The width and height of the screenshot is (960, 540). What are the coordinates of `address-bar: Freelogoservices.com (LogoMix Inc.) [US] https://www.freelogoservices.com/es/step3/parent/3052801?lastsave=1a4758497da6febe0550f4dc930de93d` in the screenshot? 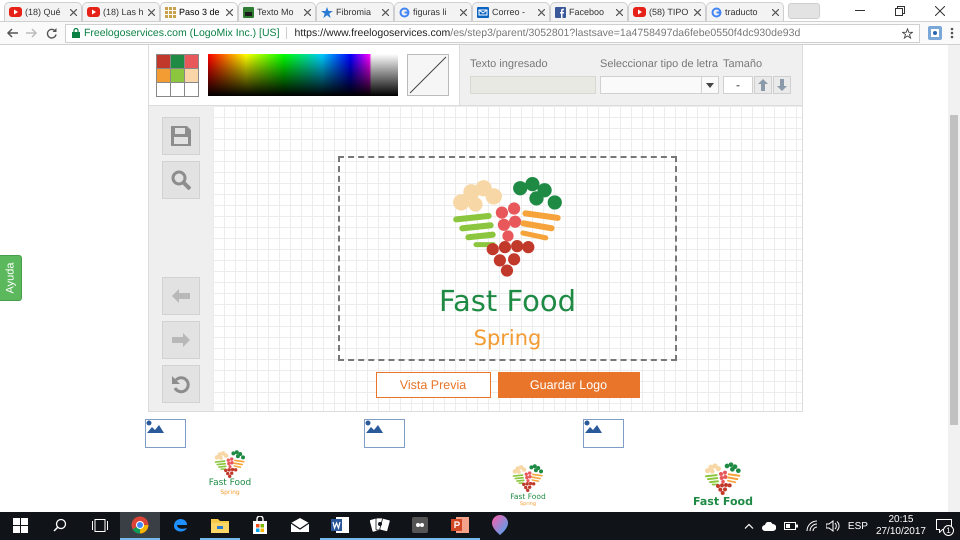 It's located at (492, 33).